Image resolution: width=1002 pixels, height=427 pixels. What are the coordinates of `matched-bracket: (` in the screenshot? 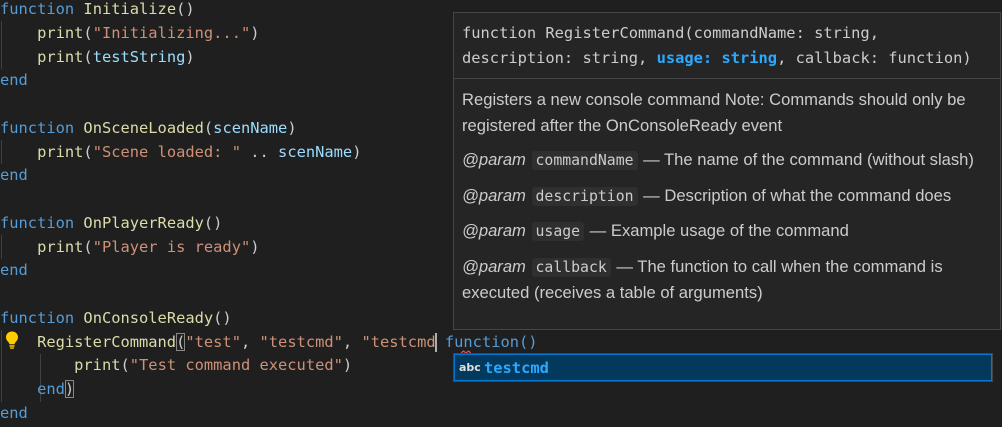 It's located at (181, 342).